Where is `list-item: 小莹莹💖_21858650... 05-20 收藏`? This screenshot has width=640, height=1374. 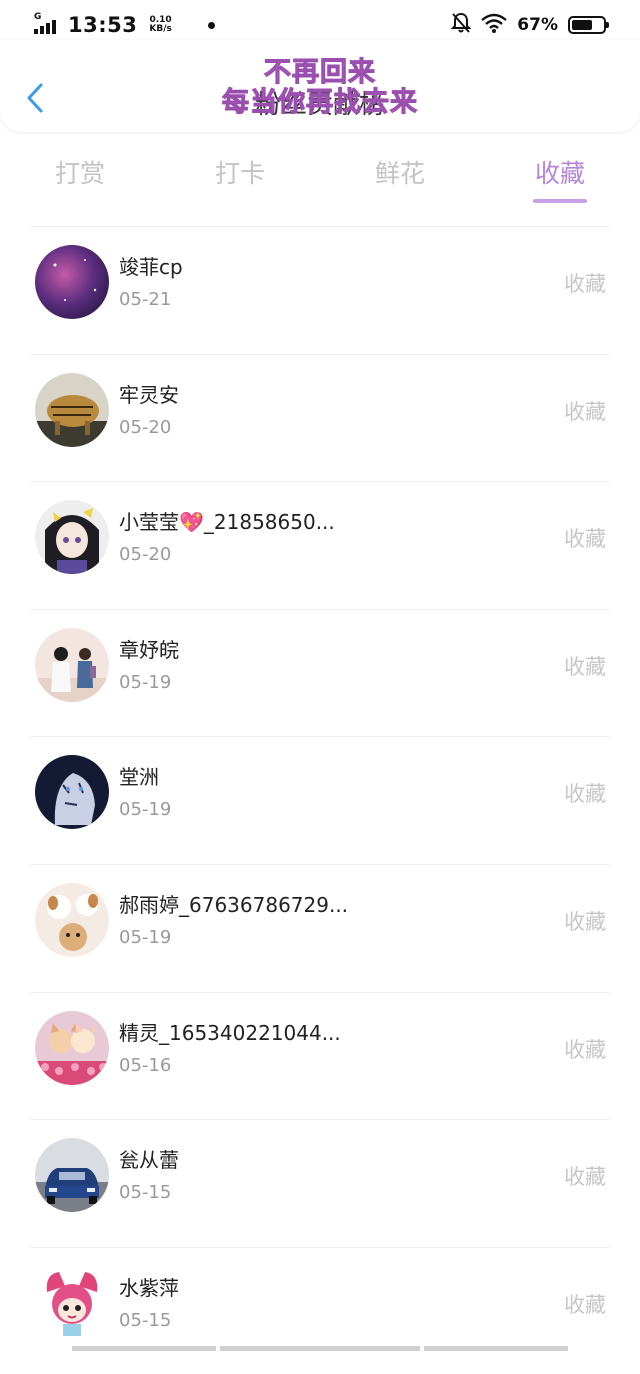
list-item: 小莹莹💖_21858650... 05-20 收藏 is located at coordinates (320, 545).